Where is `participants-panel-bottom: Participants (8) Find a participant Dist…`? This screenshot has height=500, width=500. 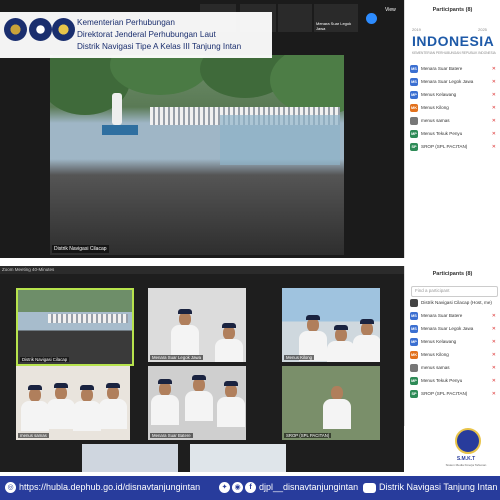
participants-panel-bottom: Participants (8) Find a participant Dist… is located at coordinates (452, 346).